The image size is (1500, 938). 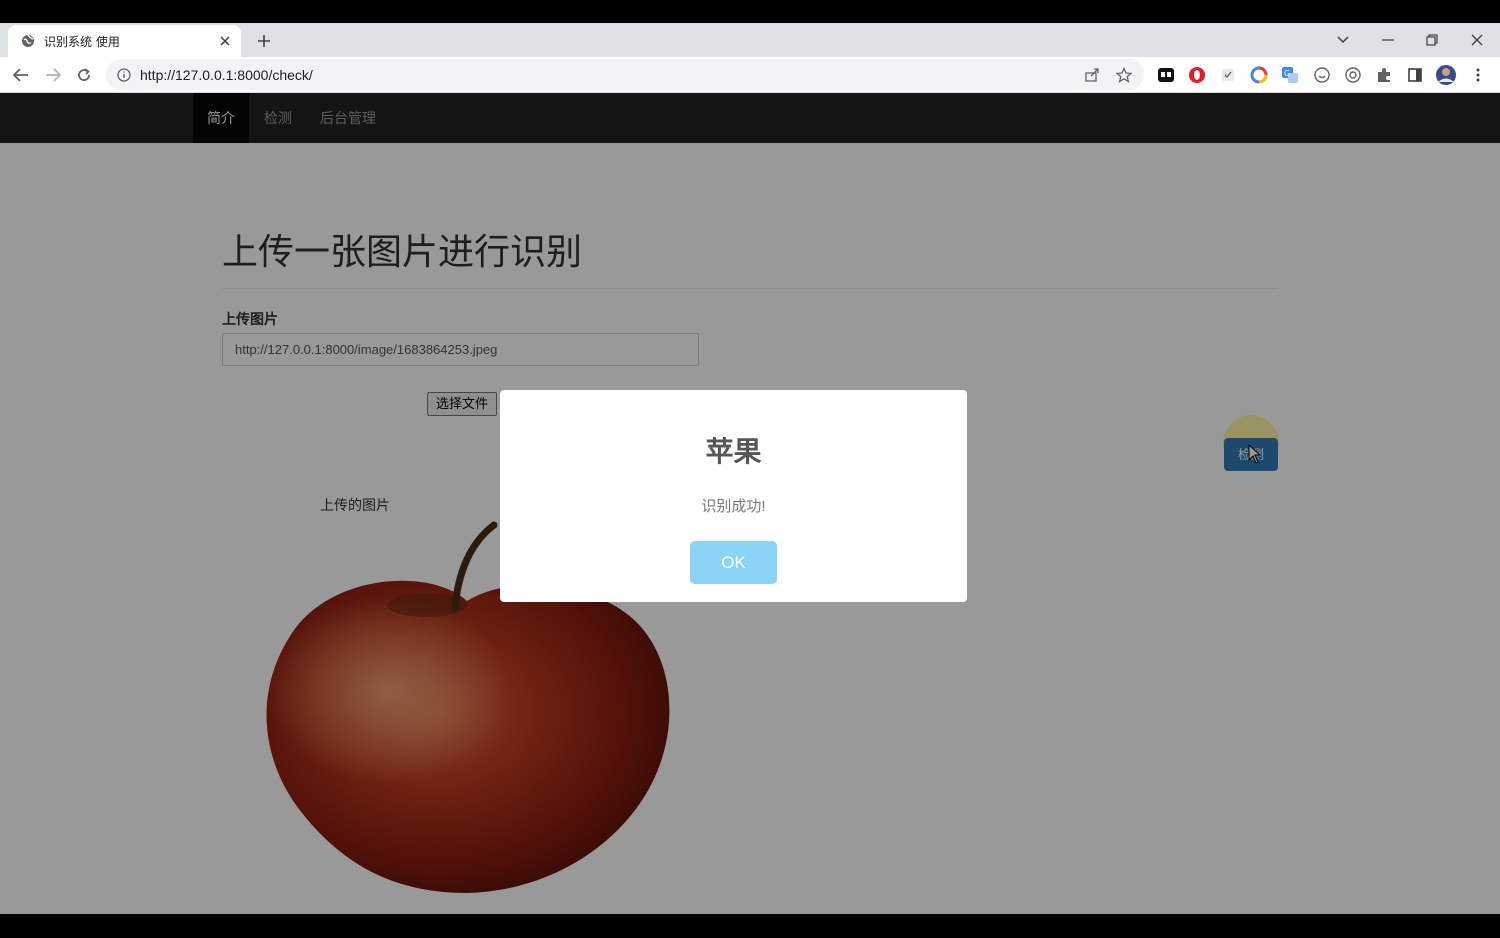 What do you see at coordinates (1092, 75) in the screenshot?
I see `share-icon` at bounding box center [1092, 75].